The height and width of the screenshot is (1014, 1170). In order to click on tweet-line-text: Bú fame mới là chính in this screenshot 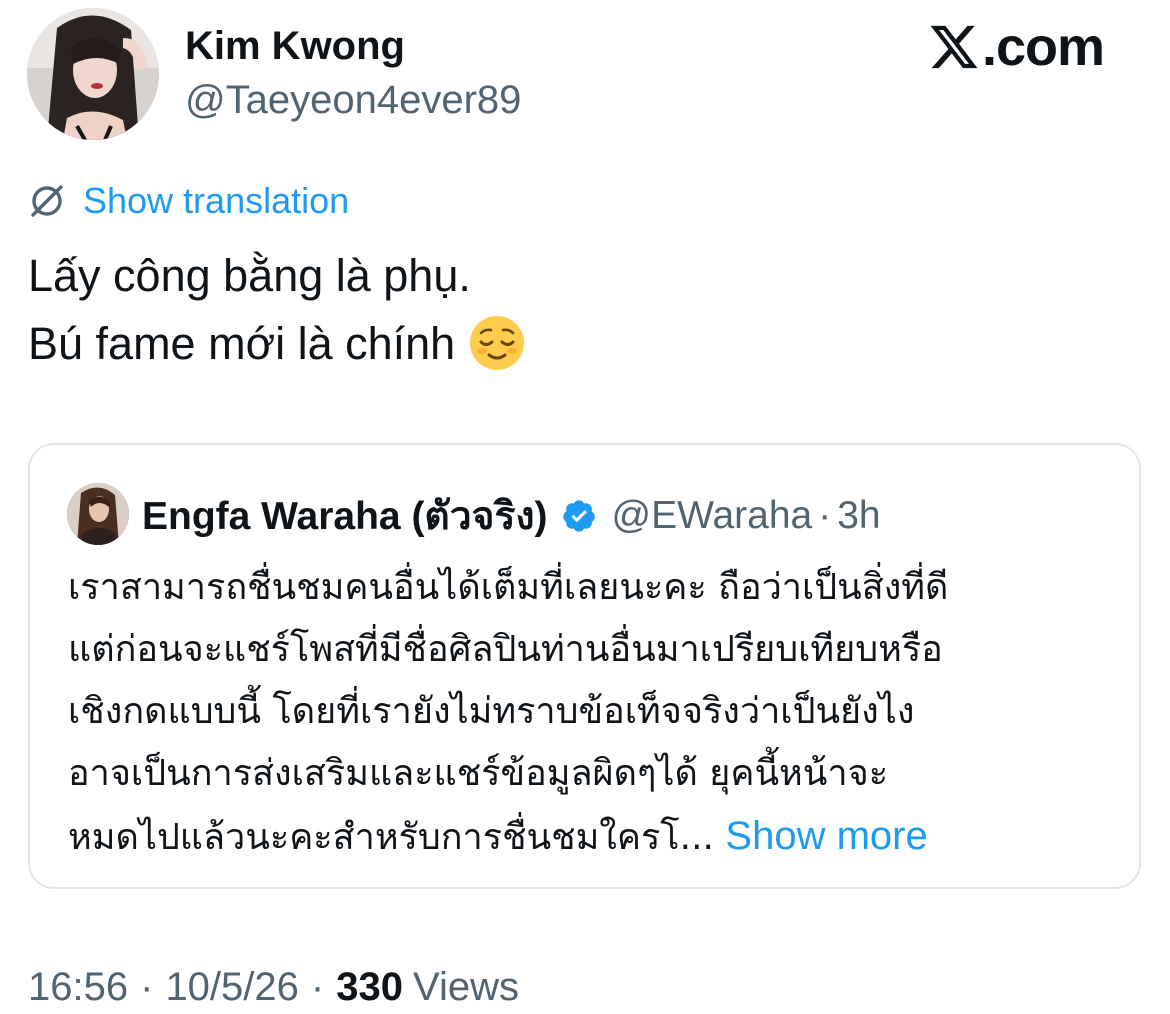, I will do `click(242, 343)`.